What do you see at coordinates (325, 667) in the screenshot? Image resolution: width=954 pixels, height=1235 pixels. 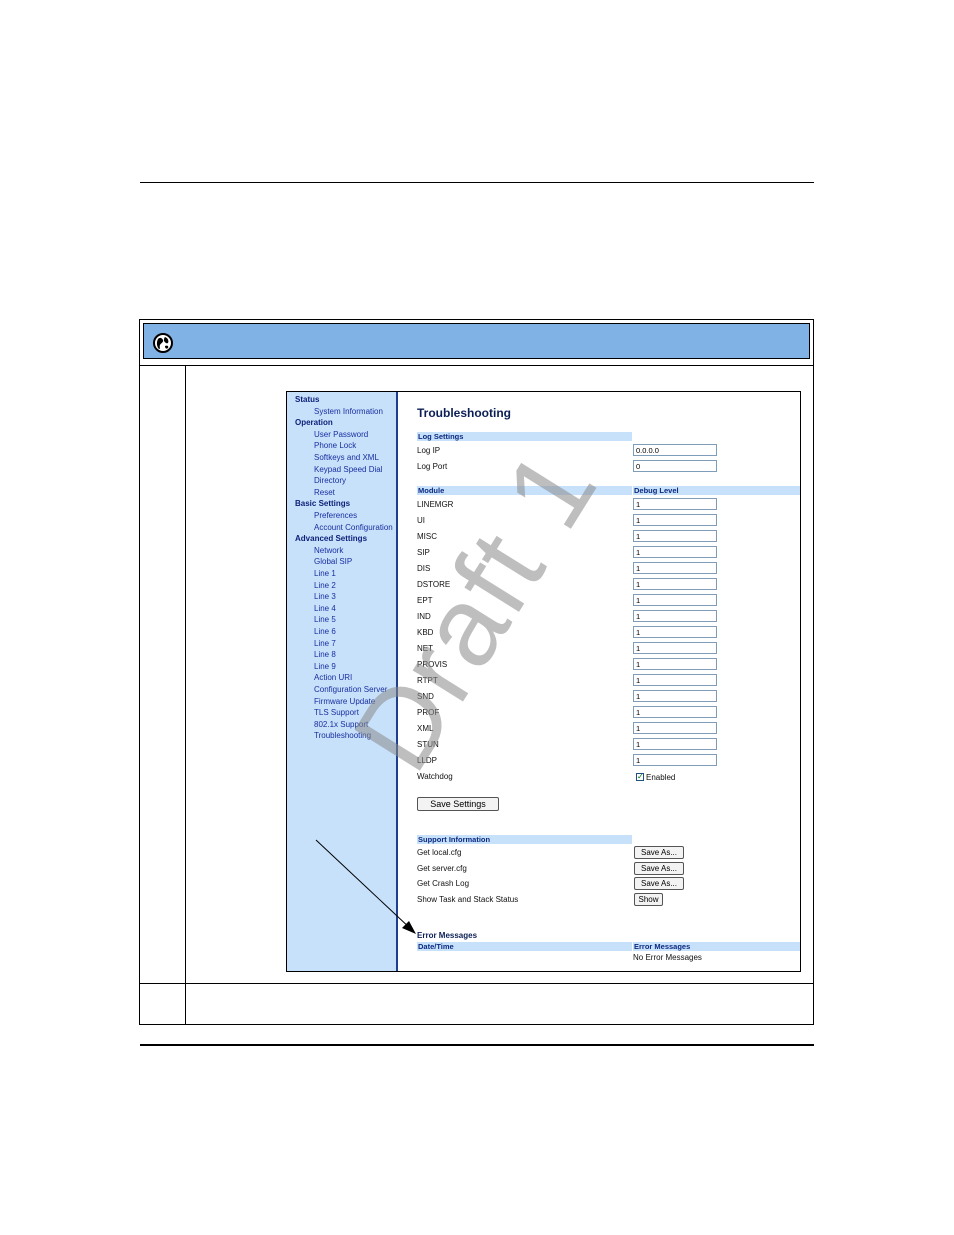 I see `sidebar-item: Line 9` at bounding box center [325, 667].